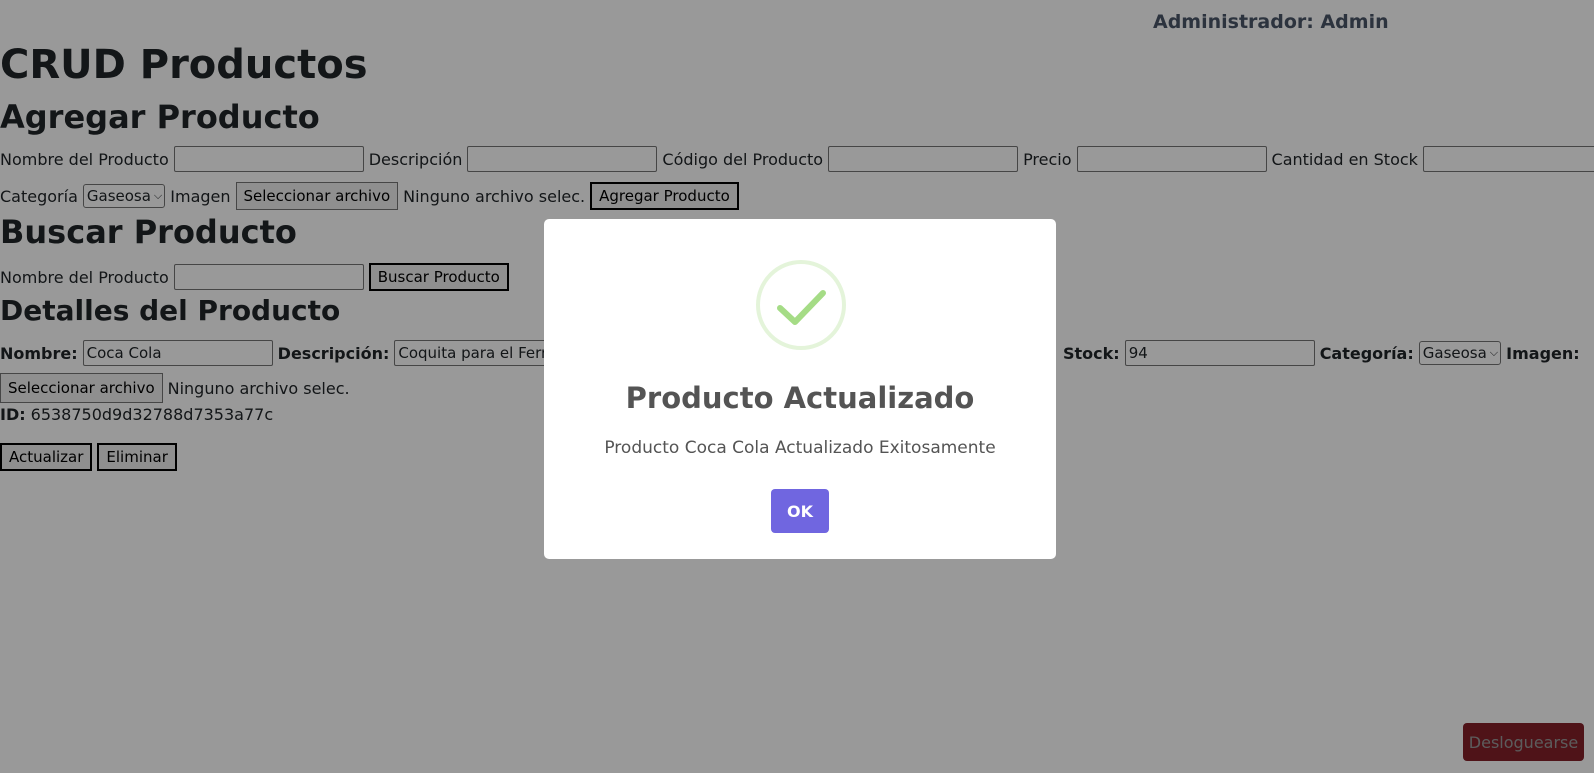  I want to click on success-check-icon, so click(801, 305).